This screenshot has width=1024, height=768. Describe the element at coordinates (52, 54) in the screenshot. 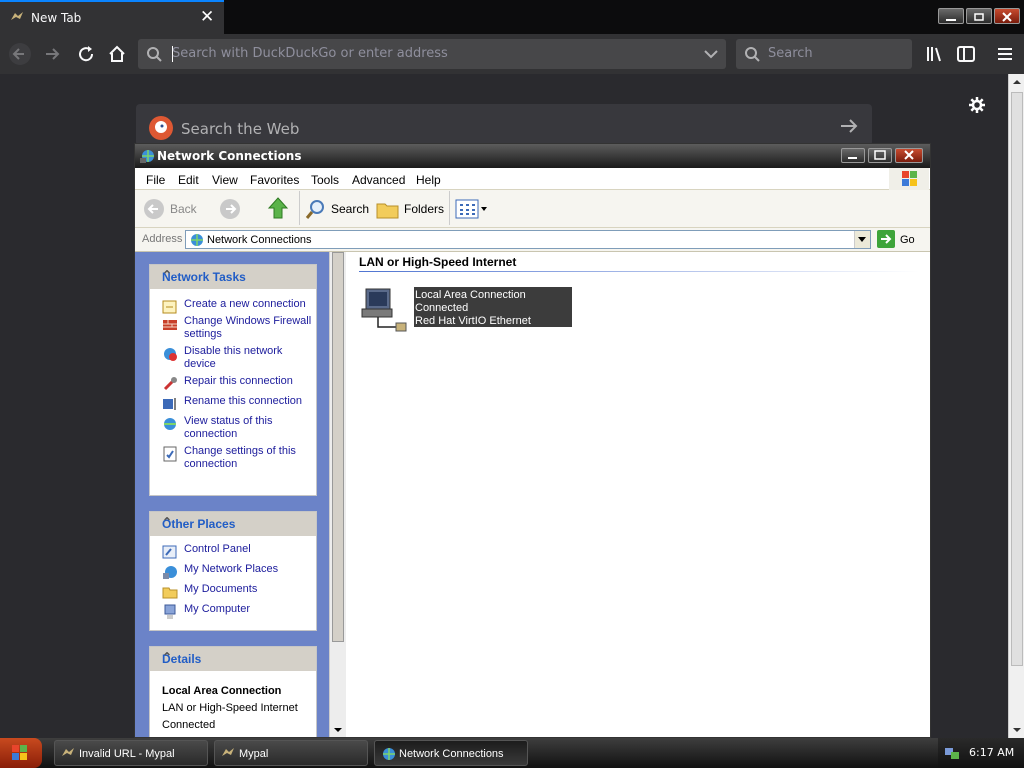

I see `forward-icon` at that location.